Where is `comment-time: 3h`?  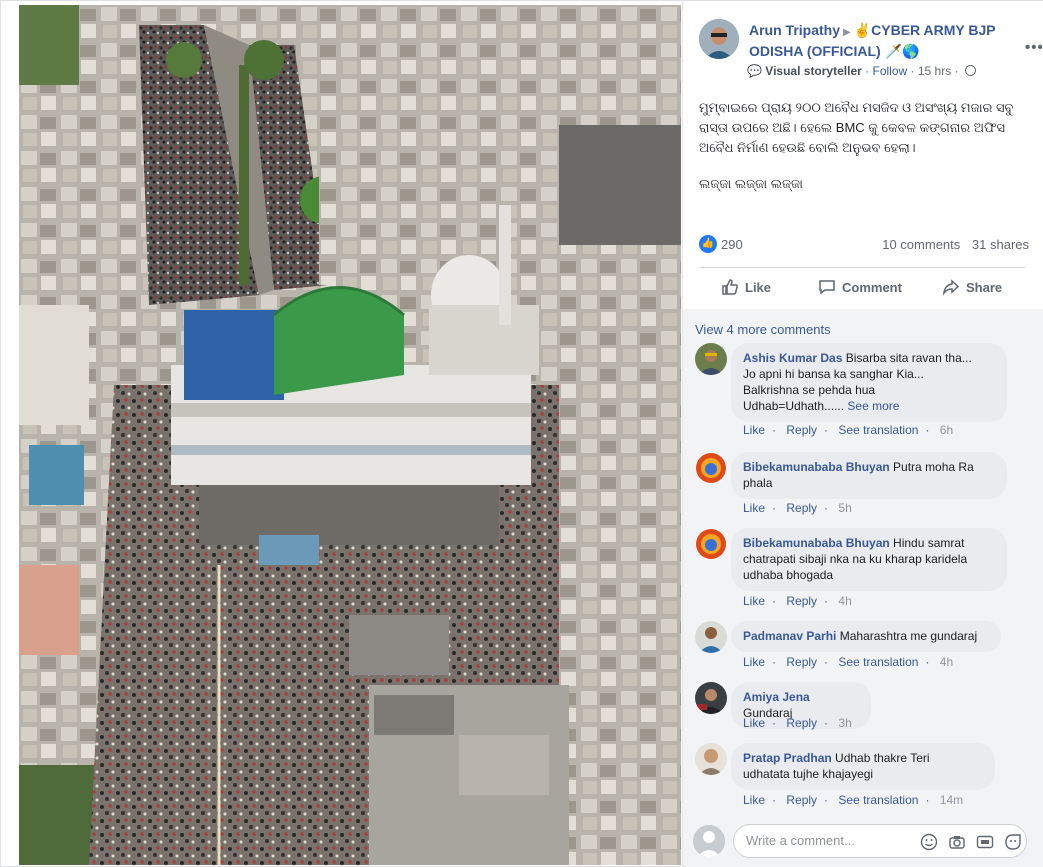 comment-time: 3h is located at coordinates (844, 723).